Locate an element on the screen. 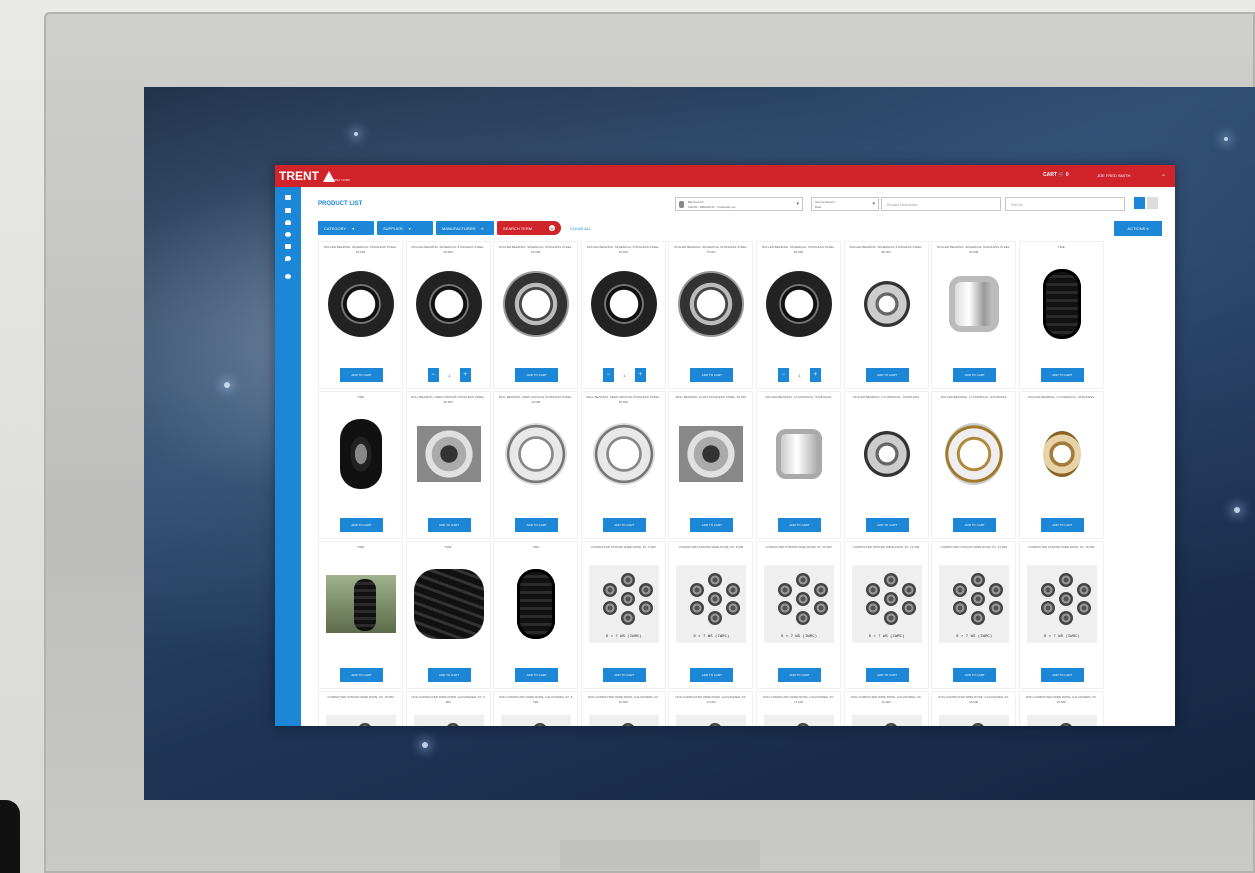 Image resolution: width=1255 pixels, height=873 pixels. product-title: COMPACTED STRAND WIRE ROPE, 6X, 18 MM is located at coordinates (360, 701).